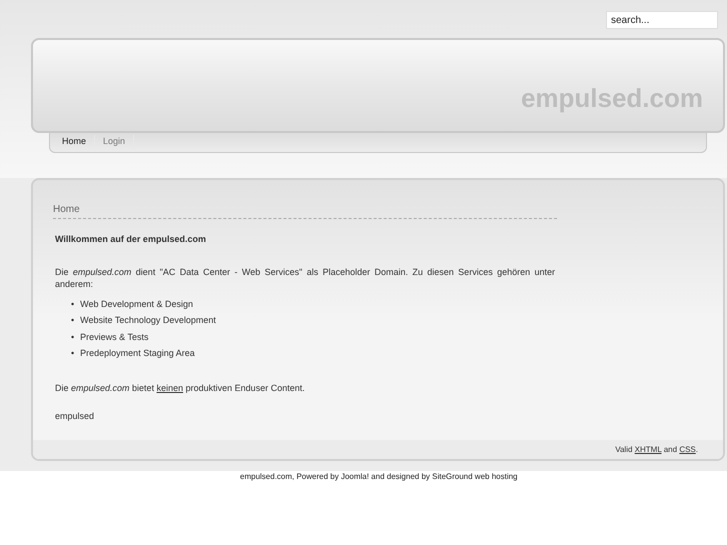 This screenshot has height=545, width=727. What do you see at coordinates (75, 141) in the screenshot?
I see `nav-tab: Home` at bounding box center [75, 141].